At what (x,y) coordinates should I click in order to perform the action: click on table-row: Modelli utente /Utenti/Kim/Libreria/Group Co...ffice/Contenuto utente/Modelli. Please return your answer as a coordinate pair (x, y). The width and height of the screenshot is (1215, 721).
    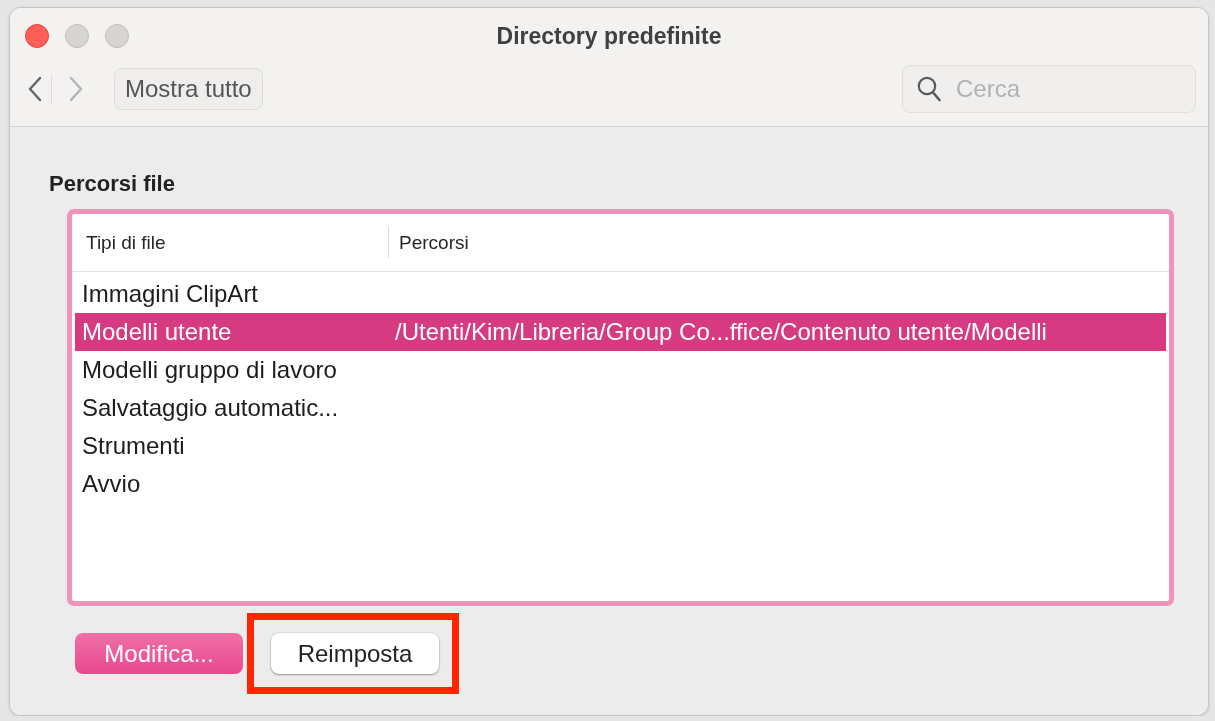
    Looking at the image, I should click on (620, 332).